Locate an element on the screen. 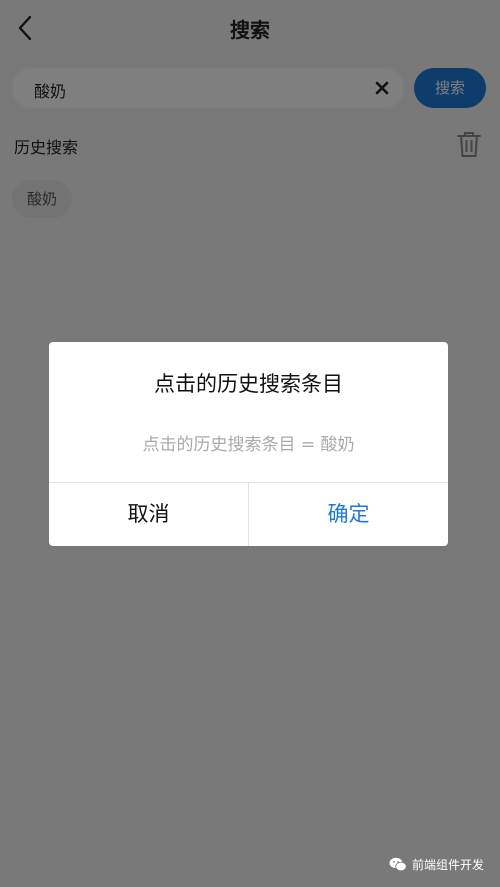  dialog-message: 点击的历史搜索条目 = 酸奶 is located at coordinates (248, 445).